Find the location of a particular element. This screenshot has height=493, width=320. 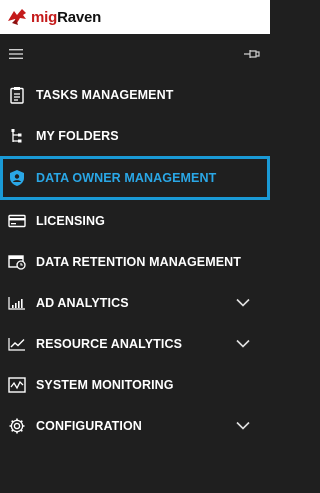

sidebar-item-system-monitoring: SYSTEM MONITORING is located at coordinates (135, 384).